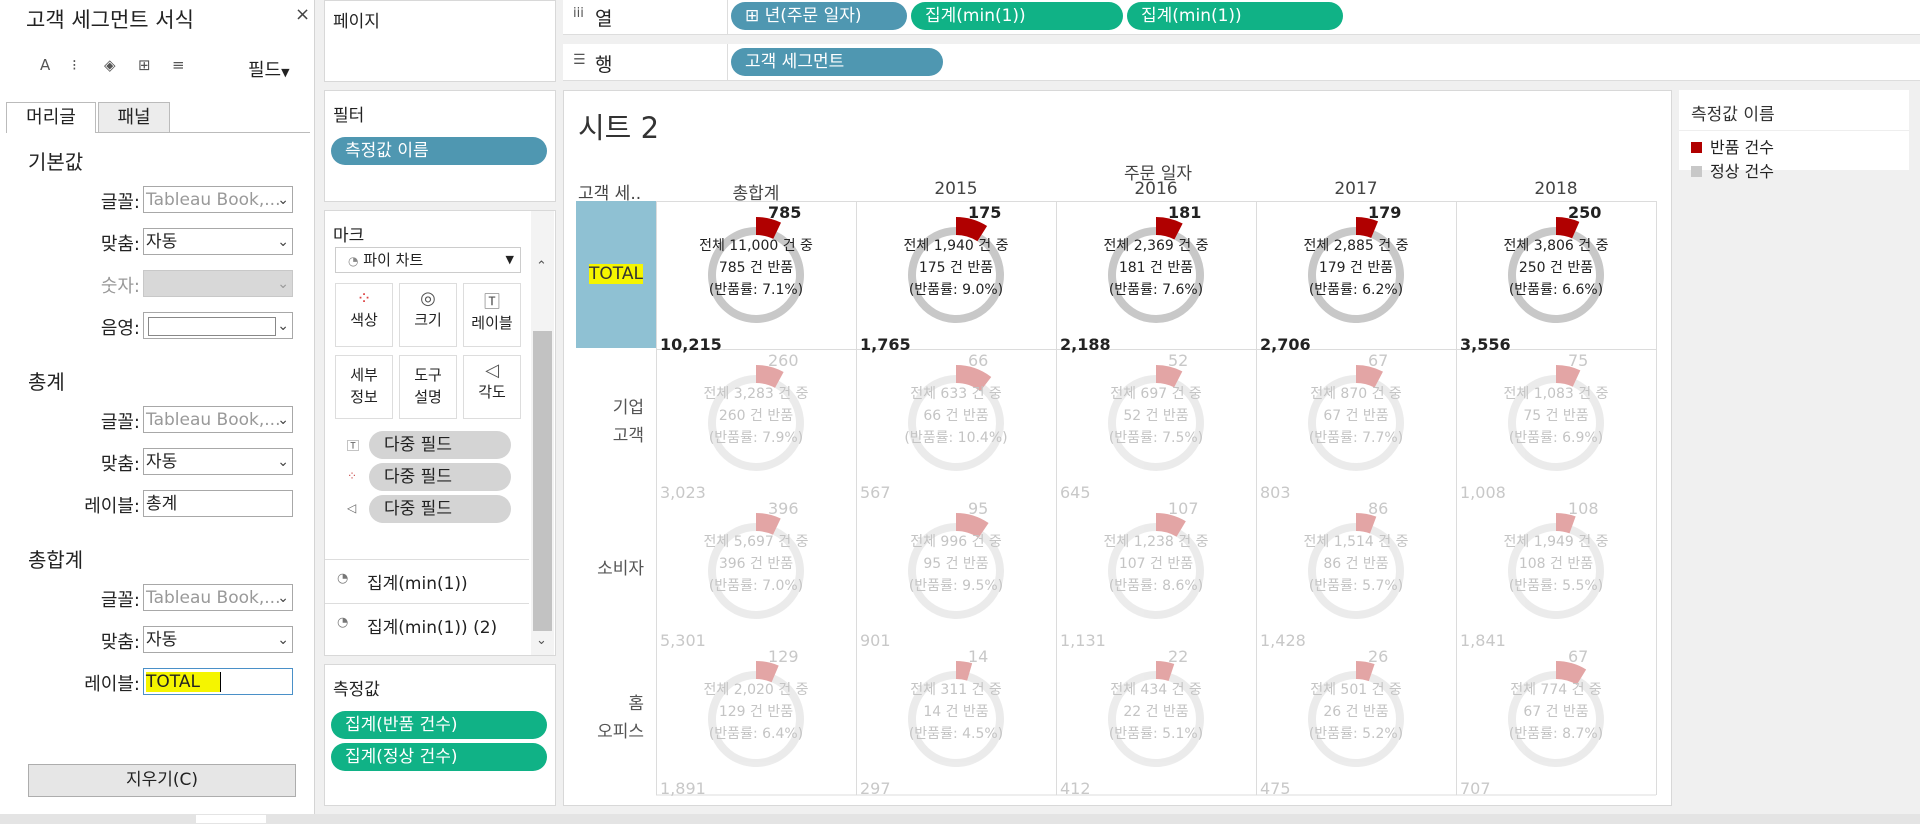  Describe the element at coordinates (960, 819) in the screenshot. I see `horizontal-scrollbar` at that location.